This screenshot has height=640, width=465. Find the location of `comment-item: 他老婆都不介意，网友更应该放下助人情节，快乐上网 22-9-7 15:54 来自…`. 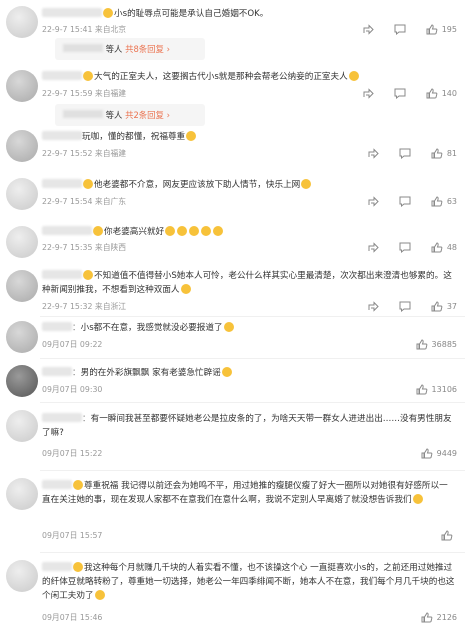

comment-item: 他老婆都不介意，网友更应该放下助人情节，快乐上网 22-9-7 15:54 来自… is located at coordinates (232, 195).